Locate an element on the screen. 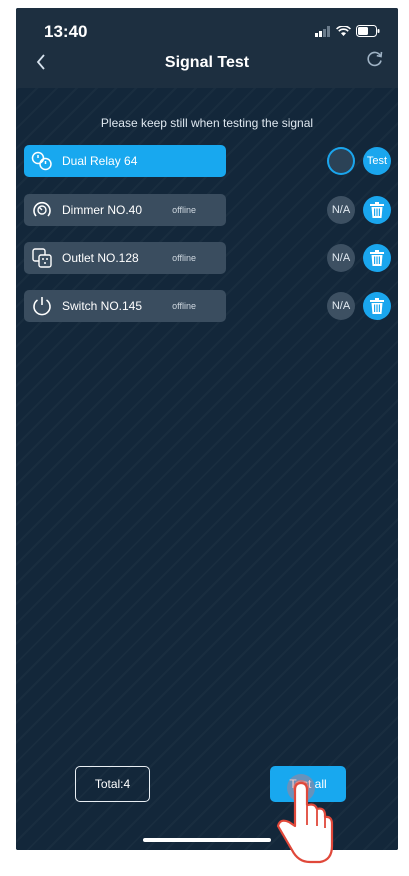 The height and width of the screenshot is (876, 409). status-icons is located at coordinates (347, 31).